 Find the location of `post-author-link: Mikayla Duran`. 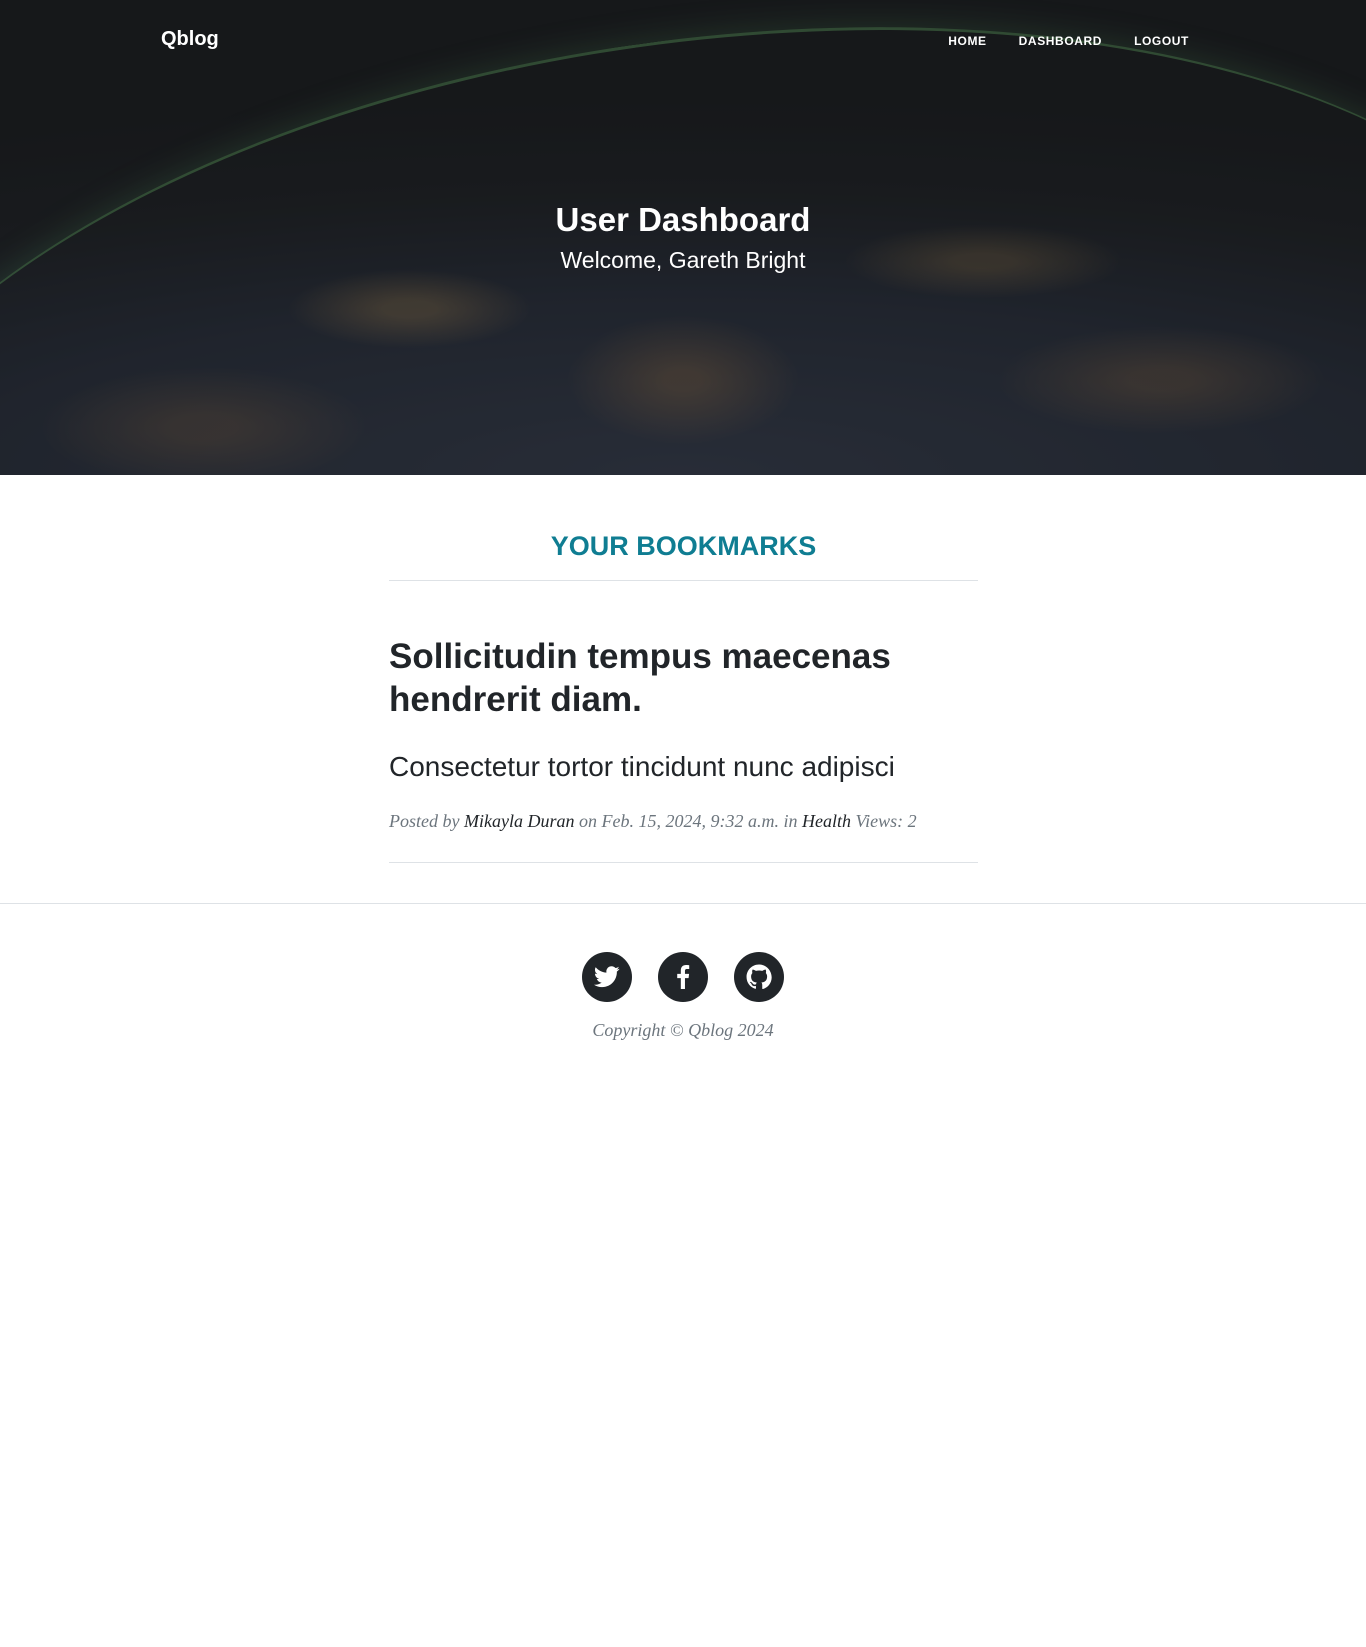

post-author-link: Mikayla Duran is located at coordinates (519, 821).